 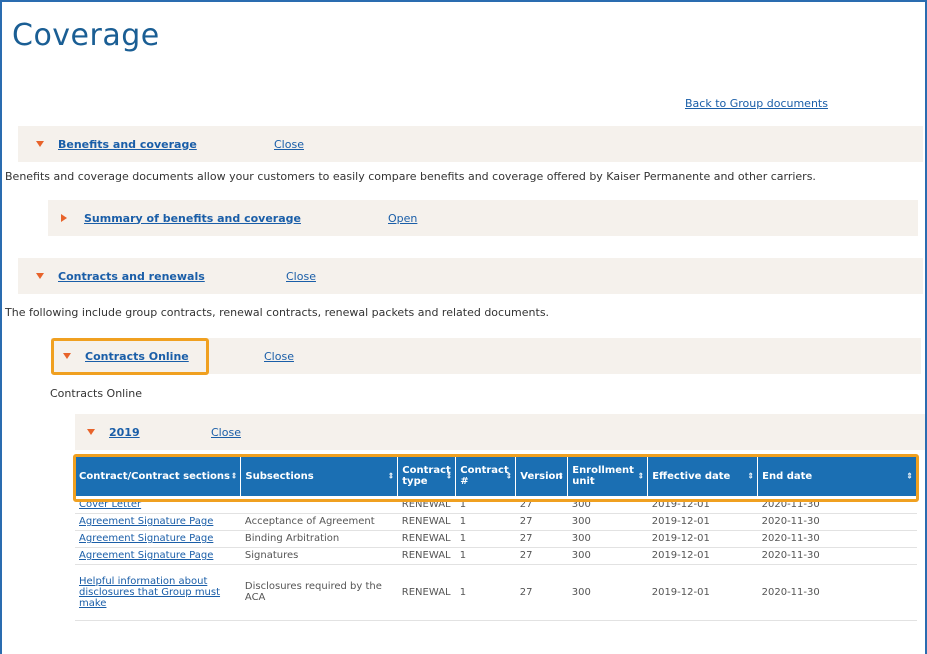 What do you see at coordinates (86, 35) in the screenshot?
I see `page-title: Coverage` at bounding box center [86, 35].